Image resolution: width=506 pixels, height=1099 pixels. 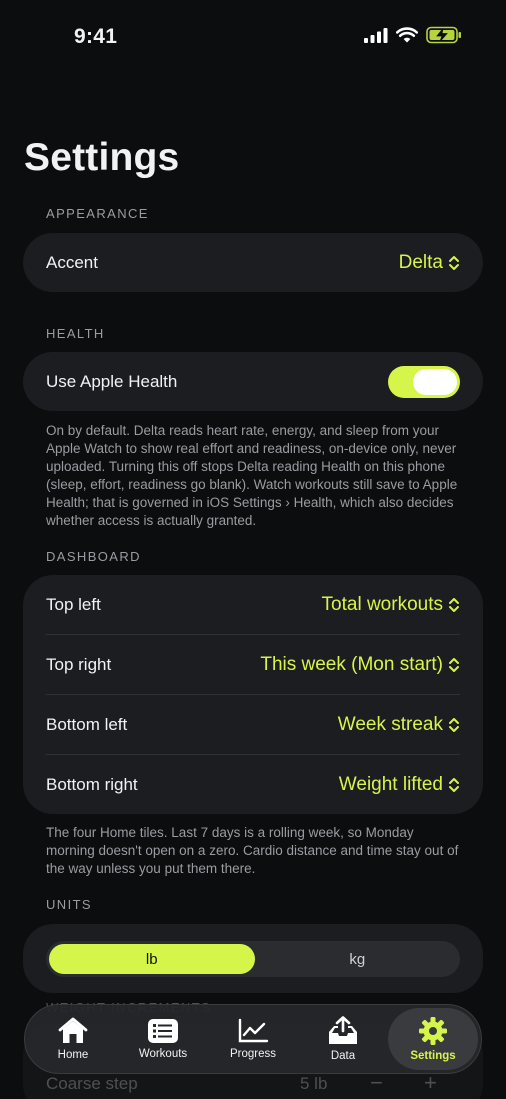 I want to click on unit-option-lb: lb, so click(x=152, y=959).